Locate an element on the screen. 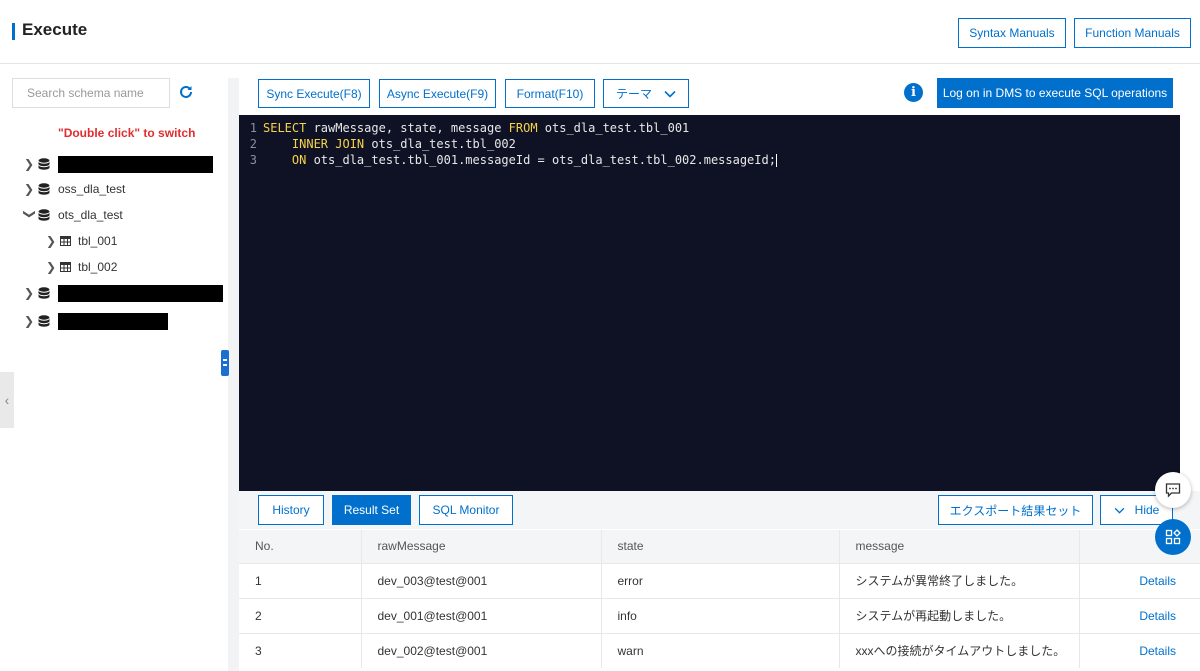  theme-dropdown: テーマ is located at coordinates (646, 93).